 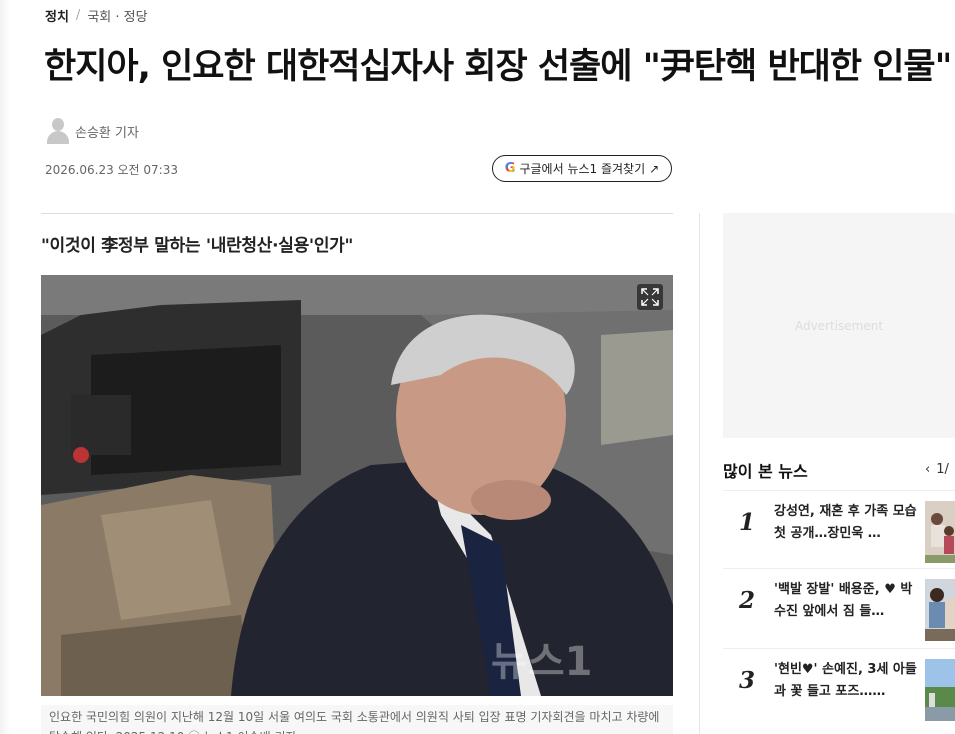 What do you see at coordinates (747, 600) in the screenshot?
I see `news-rank: 2` at bounding box center [747, 600].